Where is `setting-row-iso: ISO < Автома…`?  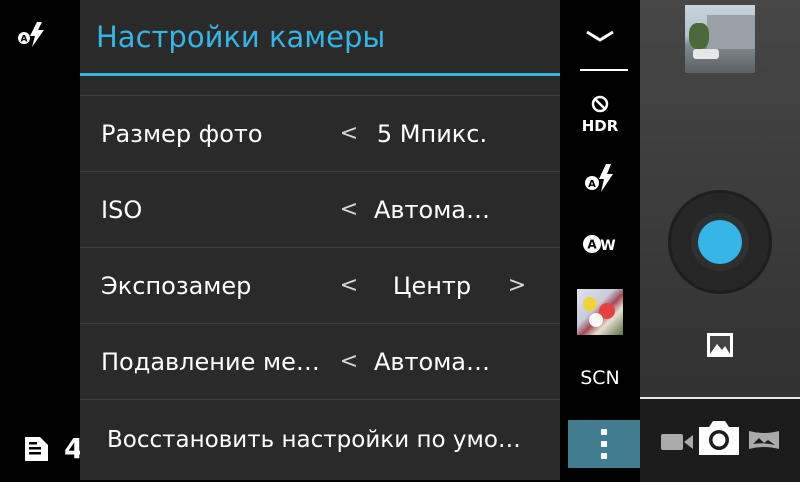
setting-row-iso: ISO < Автома… is located at coordinates (320, 210).